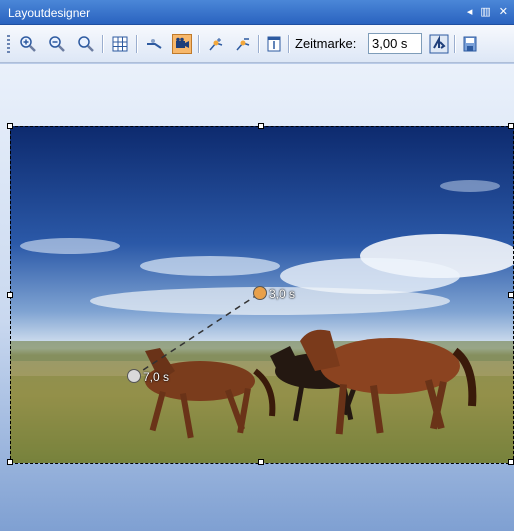  What do you see at coordinates (10, 295) in the screenshot?
I see `resize-handle-left` at bounding box center [10, 295].